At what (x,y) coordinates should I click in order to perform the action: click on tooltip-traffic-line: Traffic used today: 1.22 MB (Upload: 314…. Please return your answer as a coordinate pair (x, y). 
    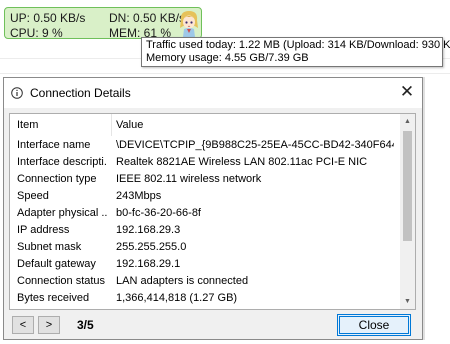
    Looking at the image, I should click on (298, 45).